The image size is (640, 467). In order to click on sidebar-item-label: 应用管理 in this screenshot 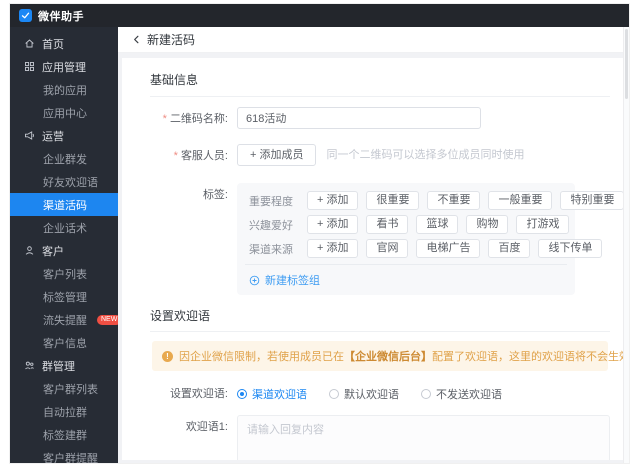, I will do `click(64, 67)`.